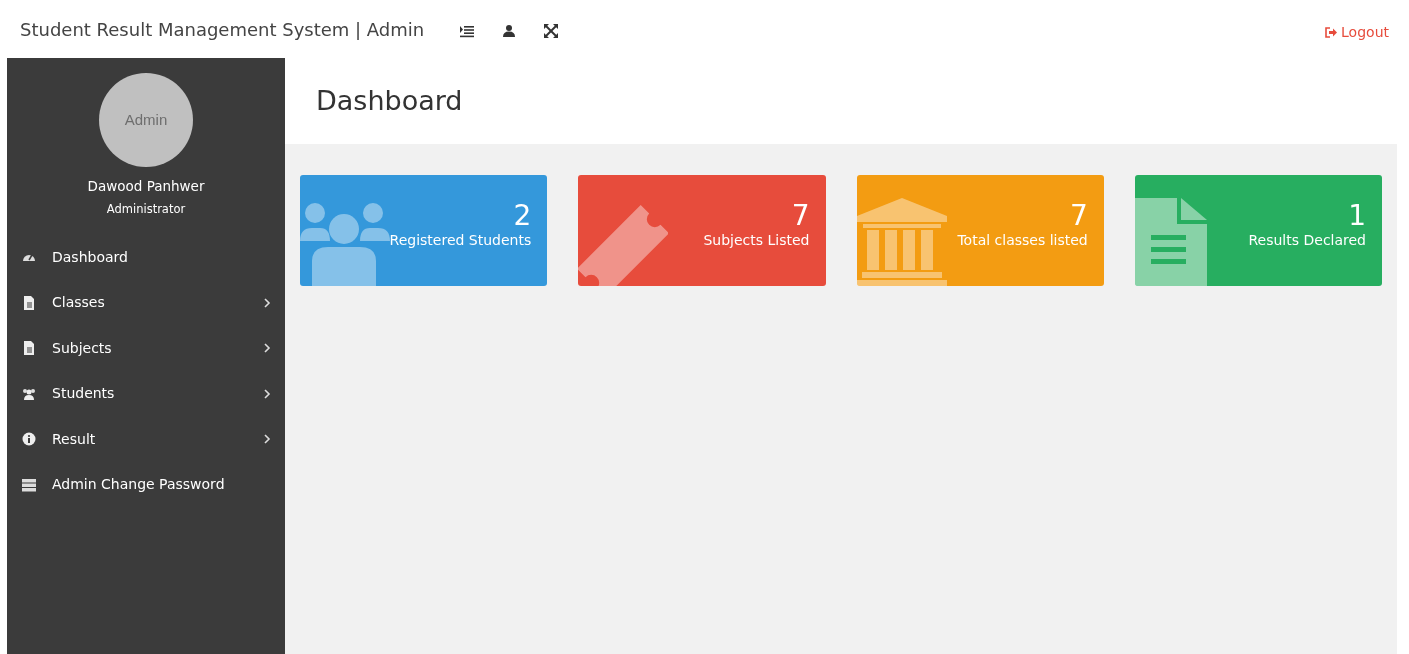 This screenshot has height=654, width=1409. Describe the element at coordinates (551, 31) in the screenshot. I see `fullscreen-icon` at that location.